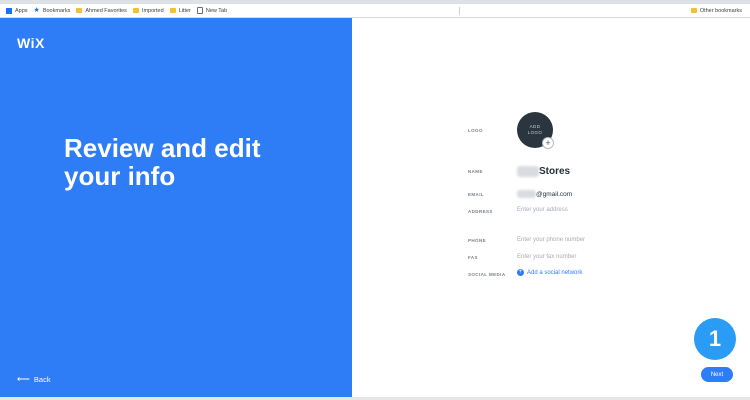 The height and width of the screenshot is (400, 750). What do you see at coordinates (162, 148) in the screenshot?
I see `title-line-1: Review and edit` at bounding box center [162, 148].